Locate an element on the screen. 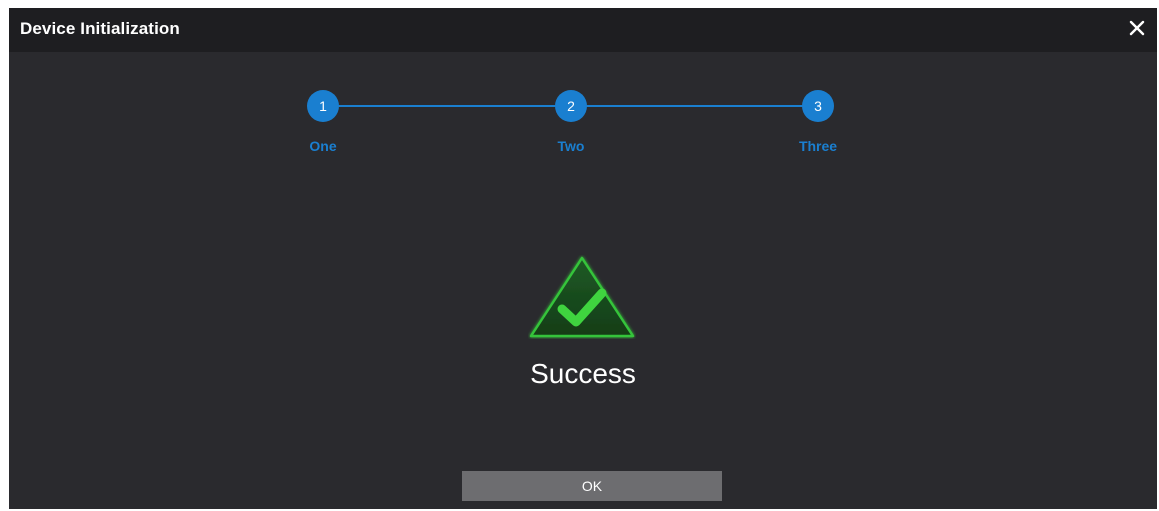  step-2-label: Two is located at coordinates (571, 146).